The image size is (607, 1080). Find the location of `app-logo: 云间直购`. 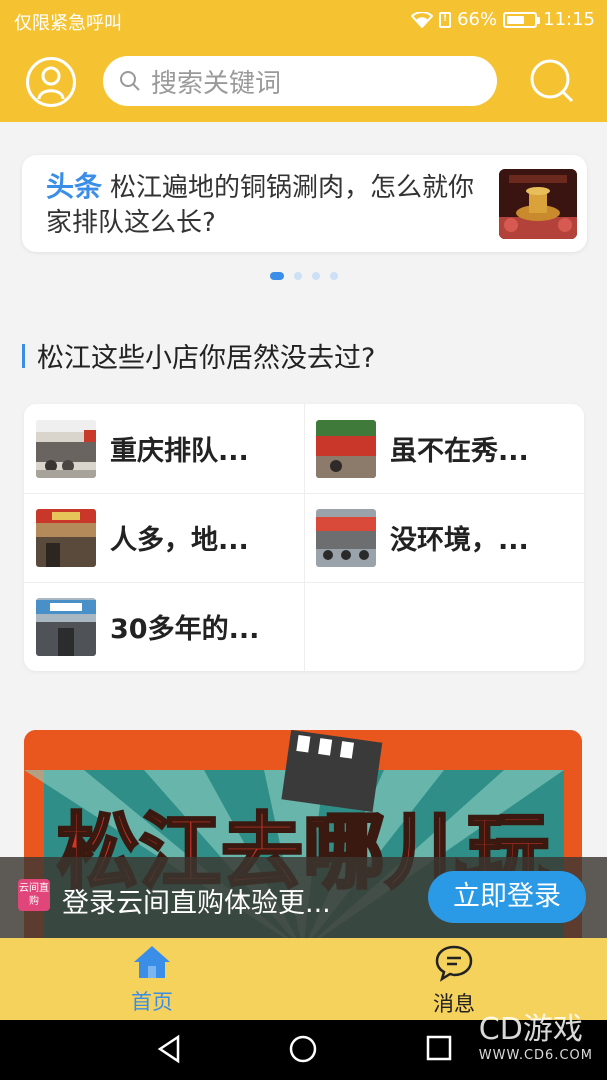

app-logo: 云间直购 is located at coordinates (34, 895).